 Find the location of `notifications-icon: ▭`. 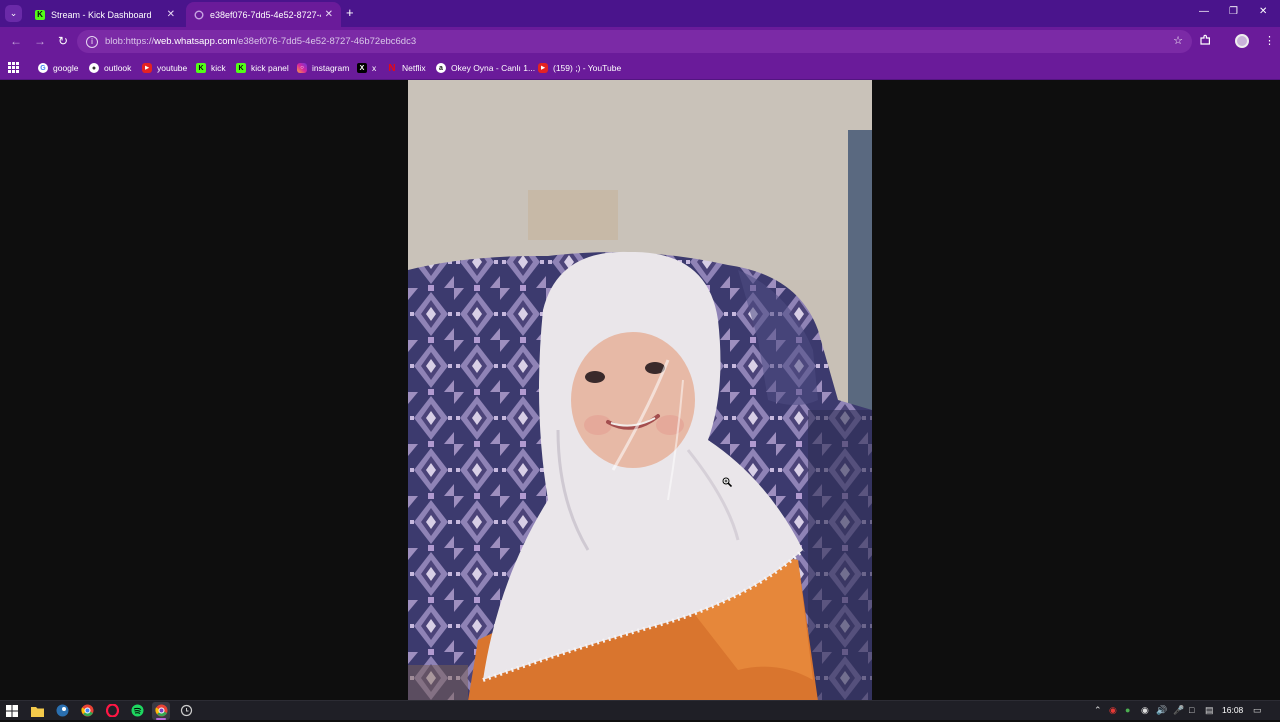

notifications-icon: ▭ is located at coordinates (1257, 710).